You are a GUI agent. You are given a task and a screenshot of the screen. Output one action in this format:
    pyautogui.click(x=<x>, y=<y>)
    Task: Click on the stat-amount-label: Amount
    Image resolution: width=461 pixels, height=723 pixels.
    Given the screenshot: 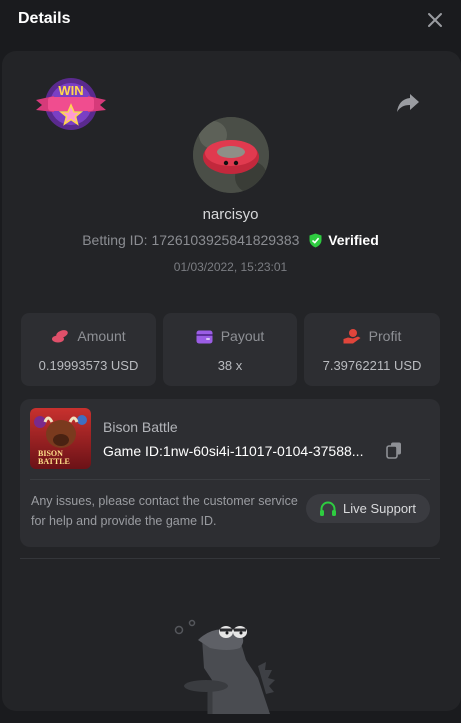 What is the action you would take?
    pyautogui.click(x=101, y=336)
    